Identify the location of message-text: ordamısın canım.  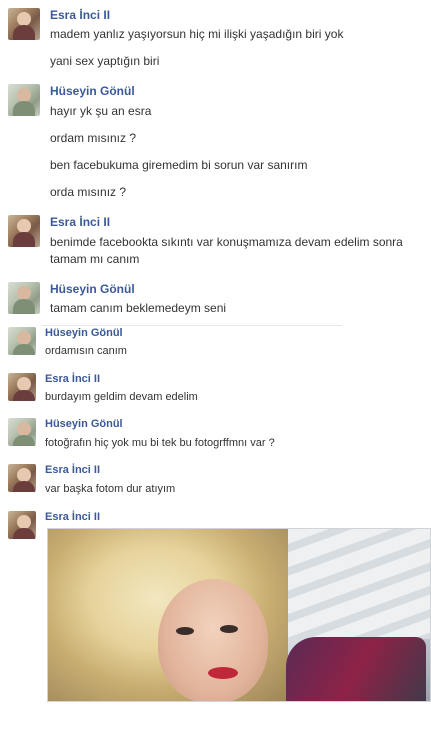
(86, 351).